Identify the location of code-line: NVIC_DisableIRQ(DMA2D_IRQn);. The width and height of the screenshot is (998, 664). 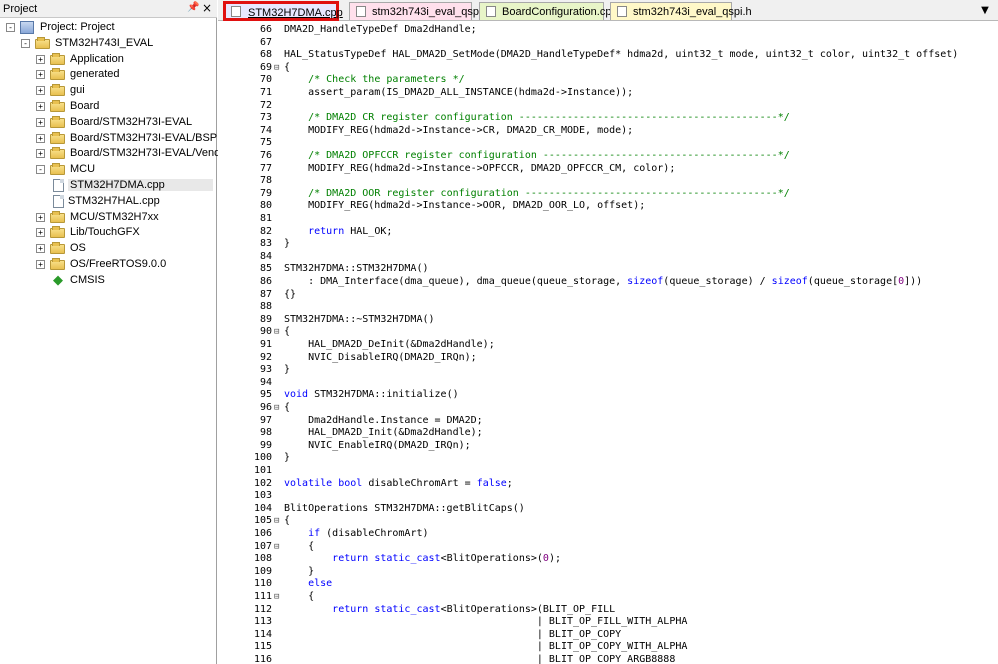
(380, 358).